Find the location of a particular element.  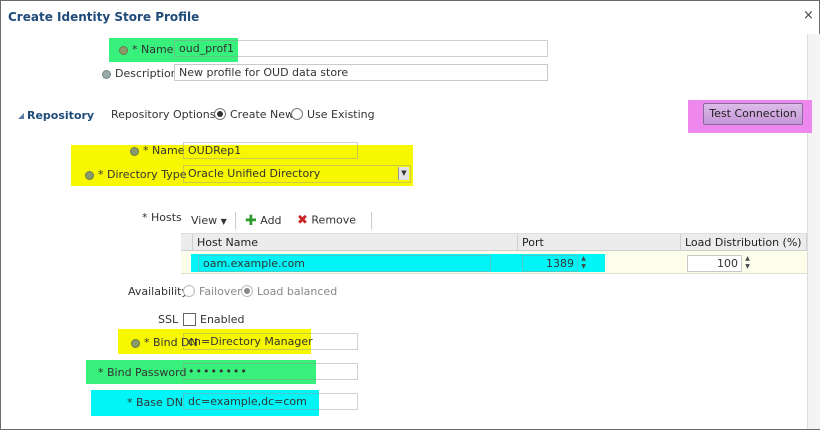

base-dn-input: dc=example,dc=com is located at coordinates (270, 401).